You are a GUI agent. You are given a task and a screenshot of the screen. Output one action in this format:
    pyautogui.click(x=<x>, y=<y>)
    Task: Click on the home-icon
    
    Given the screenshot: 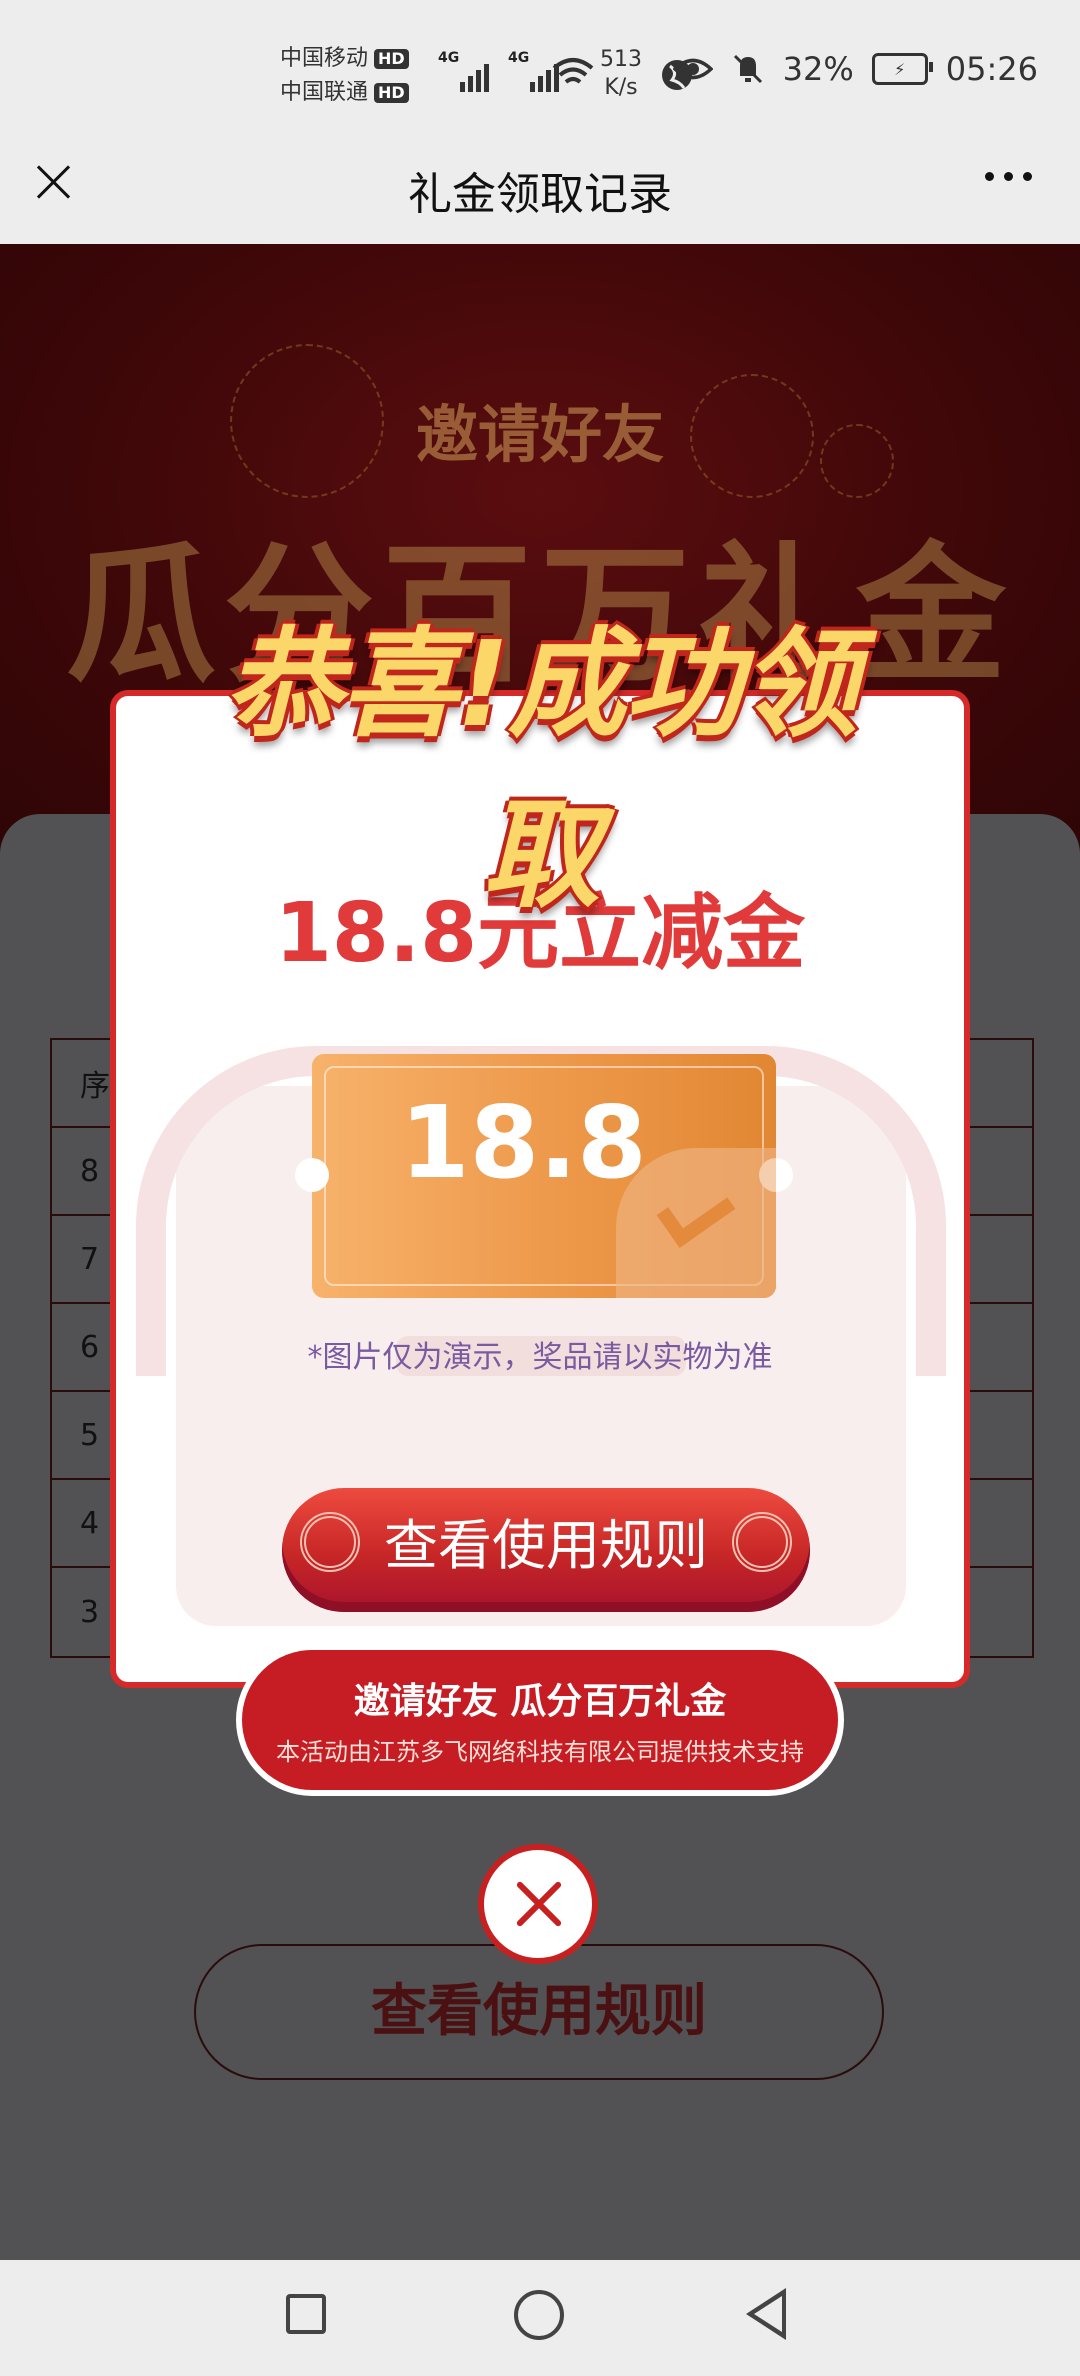 What is the action you would take?
    pyautogui.click(x=539, y=2315)
    